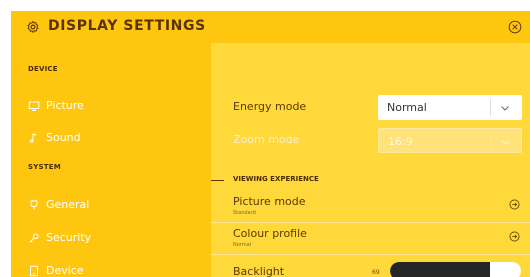 This screenshot has width=530, height=277. I want to click on backlight-label: Backlight, so click(259, 271).